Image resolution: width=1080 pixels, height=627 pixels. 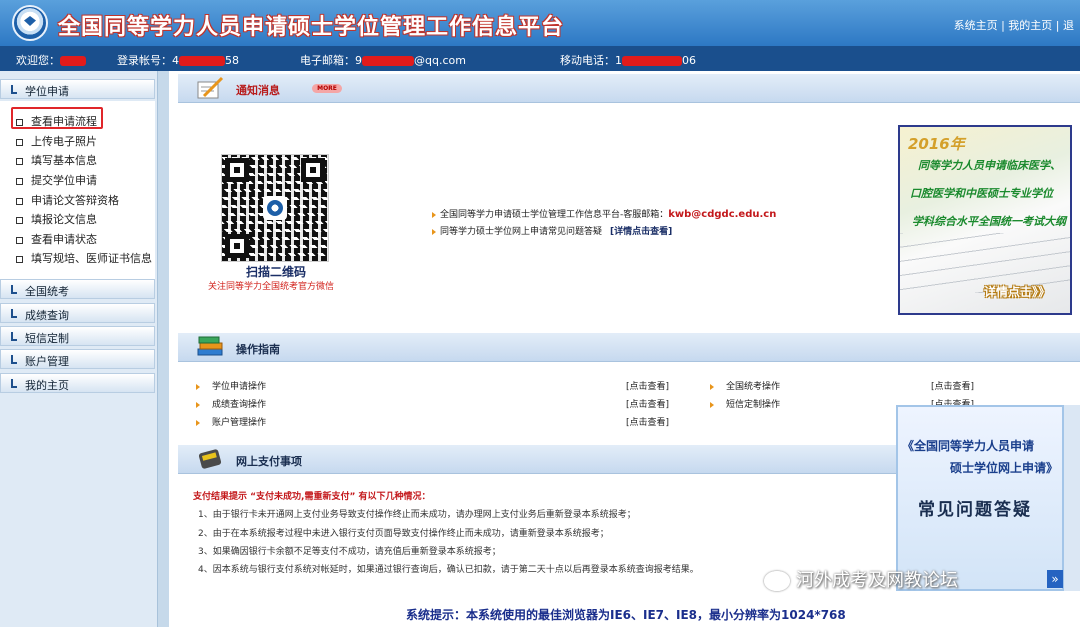 I want to click on sidebar-section-exam: 全国统考, so click(x=77, y=289).